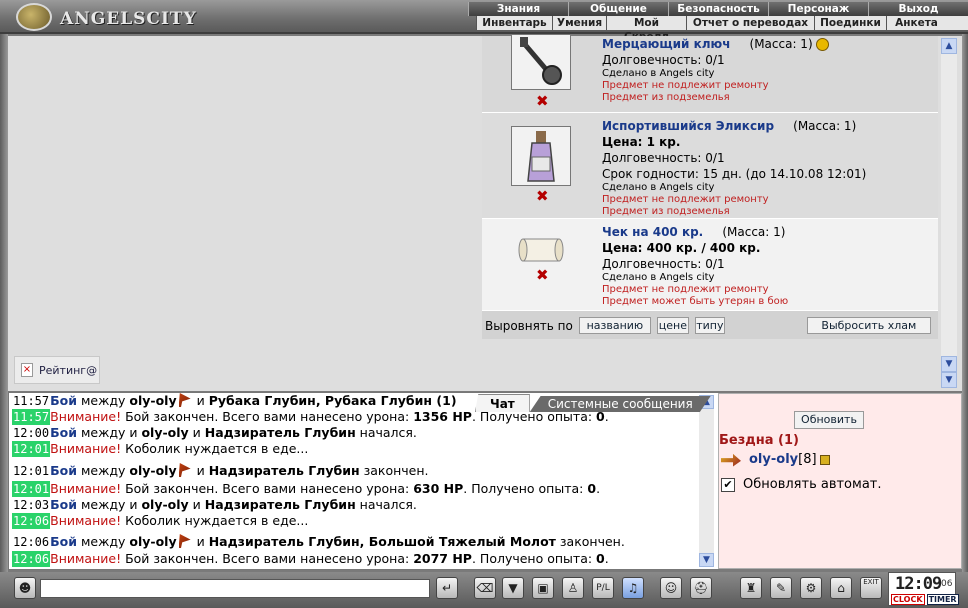 The height and width of the screenshot is (608, 968). Describe the element at coordinates (57, 370) in the screenshot. I see `rating-badge: × Рейтинг@` at that location.